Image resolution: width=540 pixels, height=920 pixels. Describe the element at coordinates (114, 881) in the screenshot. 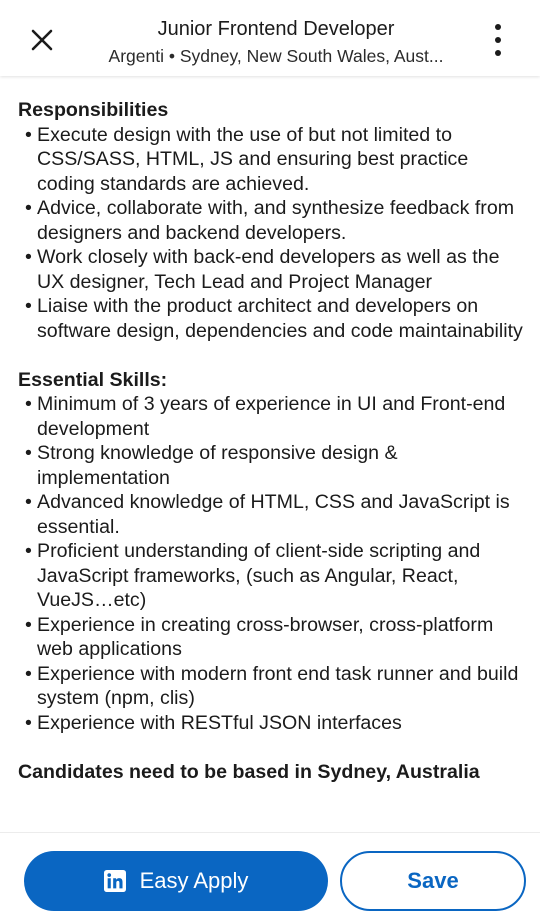

I see `linkedin-icon` at that location.